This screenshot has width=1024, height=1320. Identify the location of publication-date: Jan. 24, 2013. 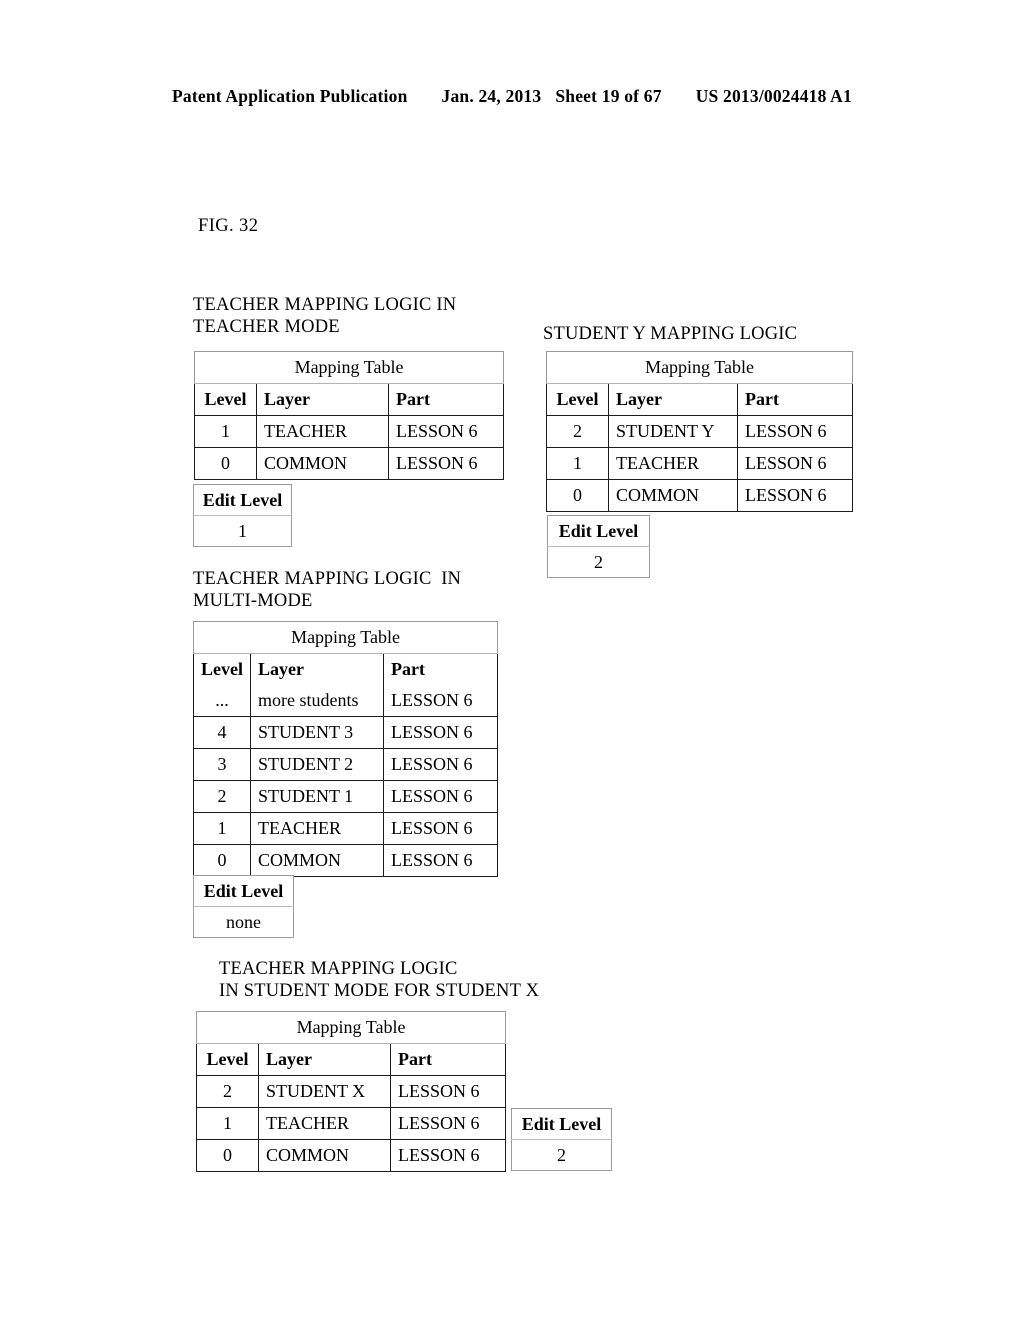
(491, 96).